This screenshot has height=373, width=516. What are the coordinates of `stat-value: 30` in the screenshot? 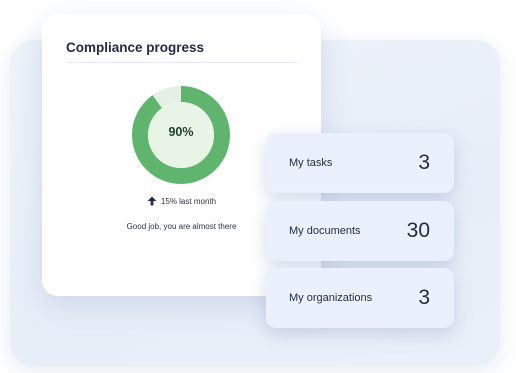 It's located at (418, 230).